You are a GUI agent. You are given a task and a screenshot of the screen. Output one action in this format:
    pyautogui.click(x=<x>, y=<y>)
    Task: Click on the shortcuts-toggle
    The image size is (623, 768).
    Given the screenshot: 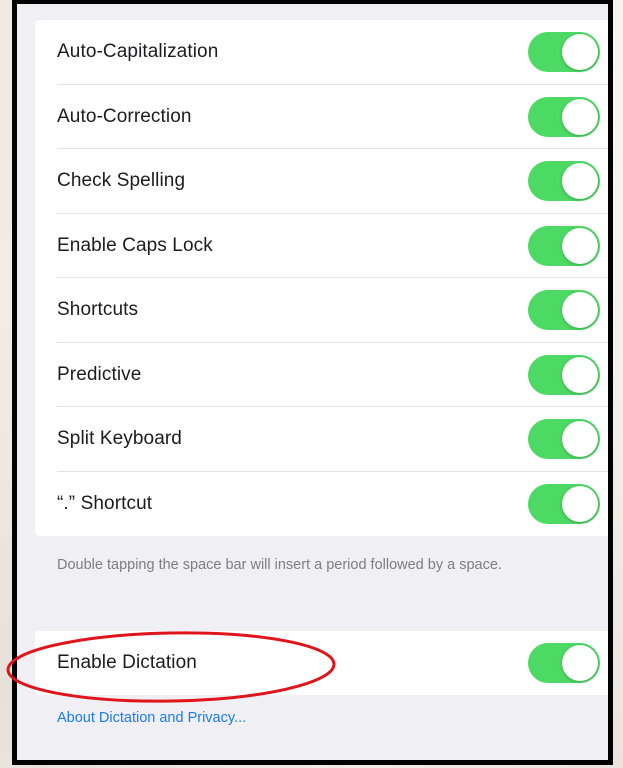 What is the action you would take?
    pyautogui.click(x=564, y=310)
    